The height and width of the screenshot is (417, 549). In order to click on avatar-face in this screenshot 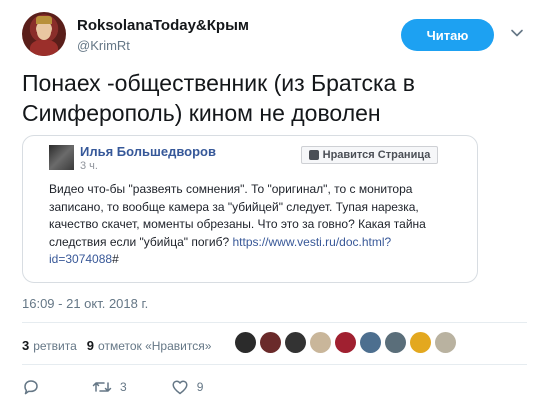, I will do `click(44, 32)`.